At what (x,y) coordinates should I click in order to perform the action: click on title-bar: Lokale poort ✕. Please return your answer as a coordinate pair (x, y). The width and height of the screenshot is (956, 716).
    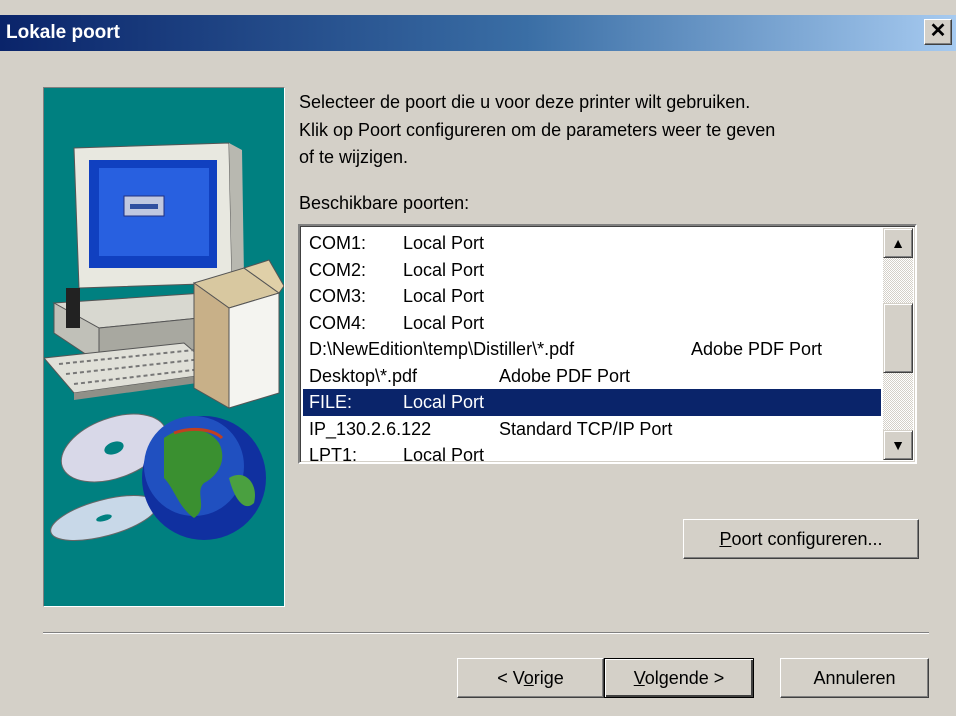
    Looking at the image, I should click on (478, 33).